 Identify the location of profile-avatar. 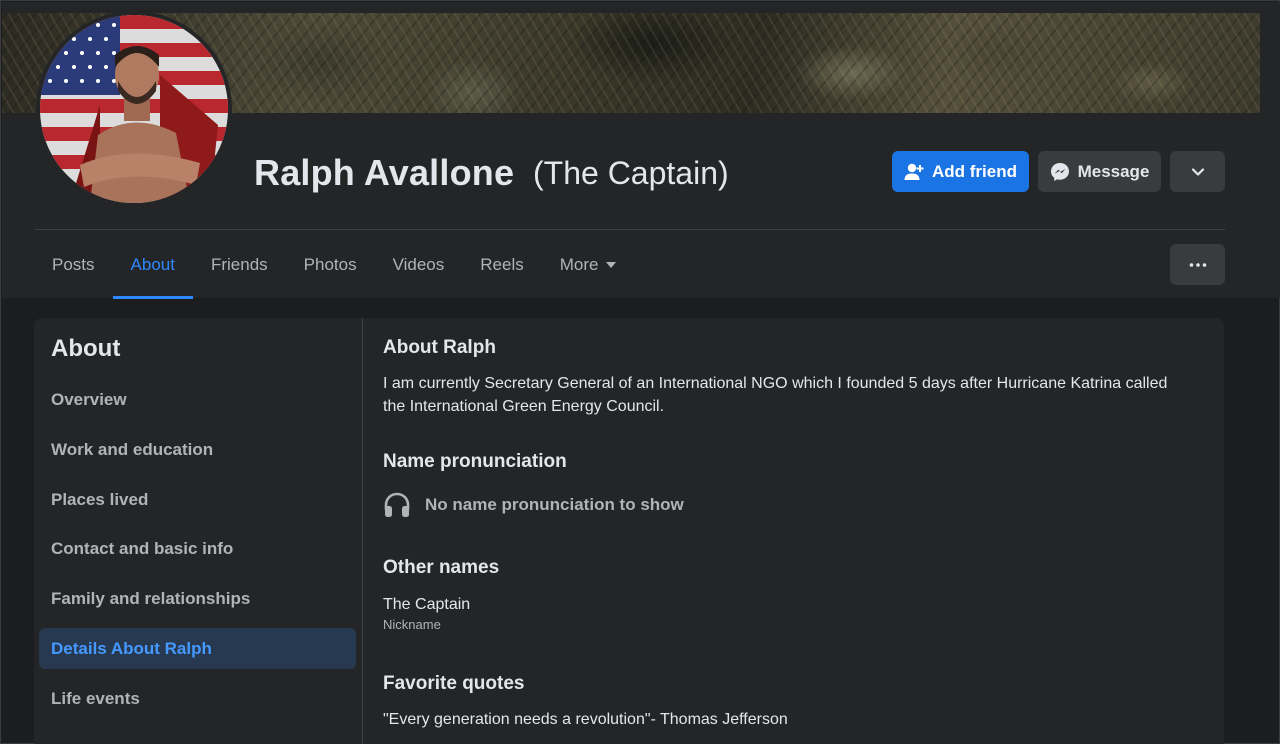
(134, 109).